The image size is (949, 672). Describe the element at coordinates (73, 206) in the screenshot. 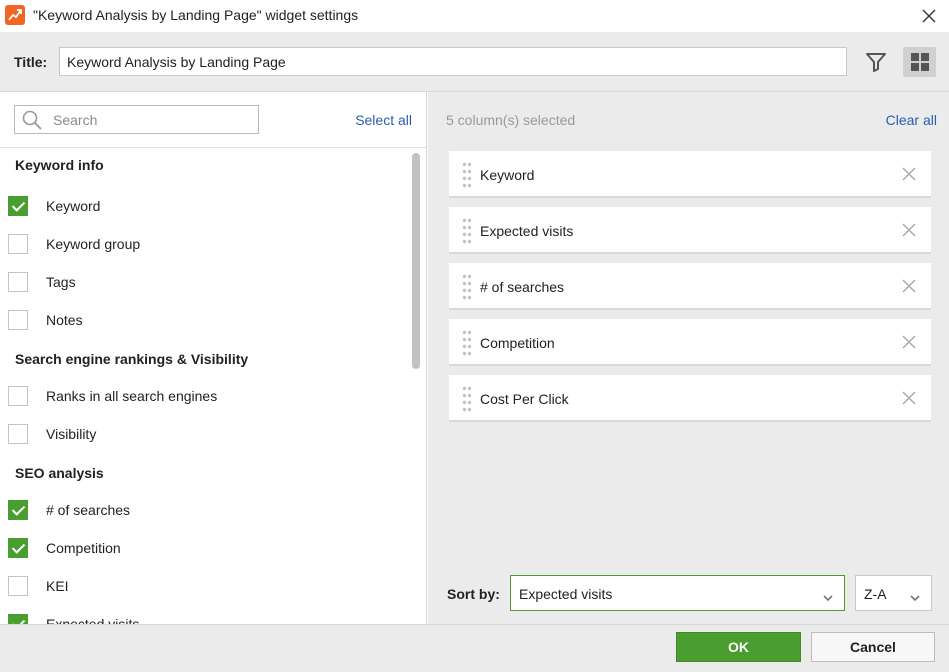

I see `list-item-label: Keyword` at that location.